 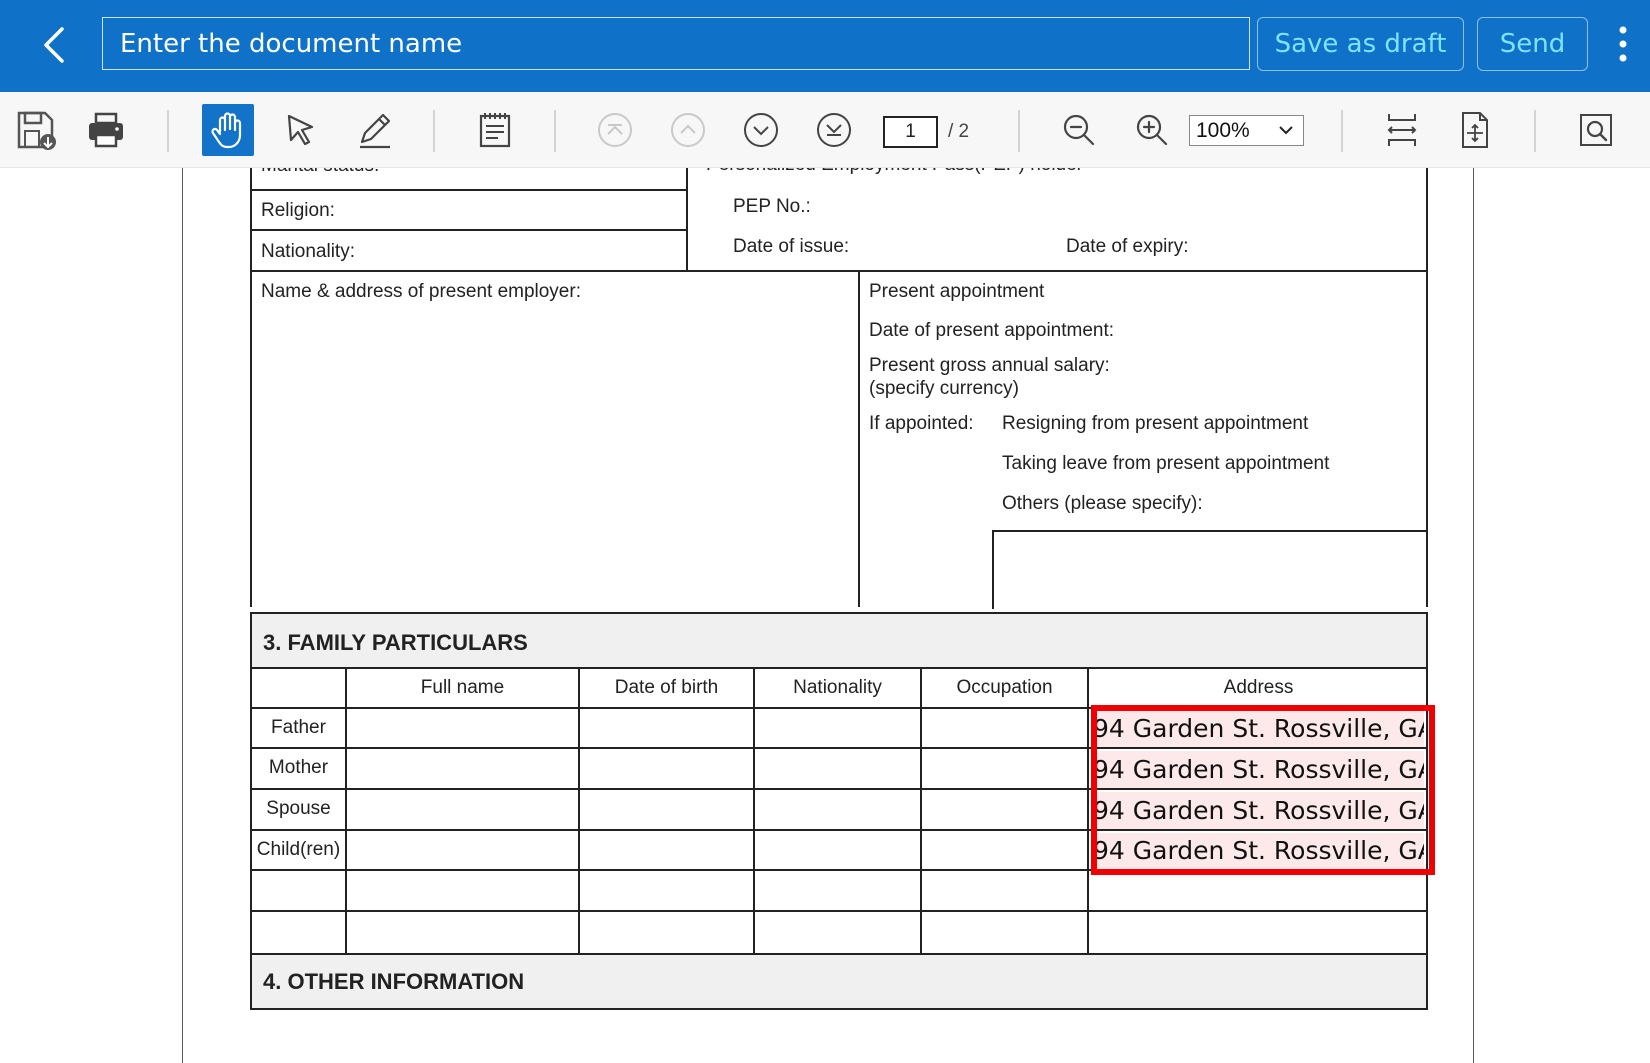 I want to click on table-header-cell, so click(x=297, y=687).